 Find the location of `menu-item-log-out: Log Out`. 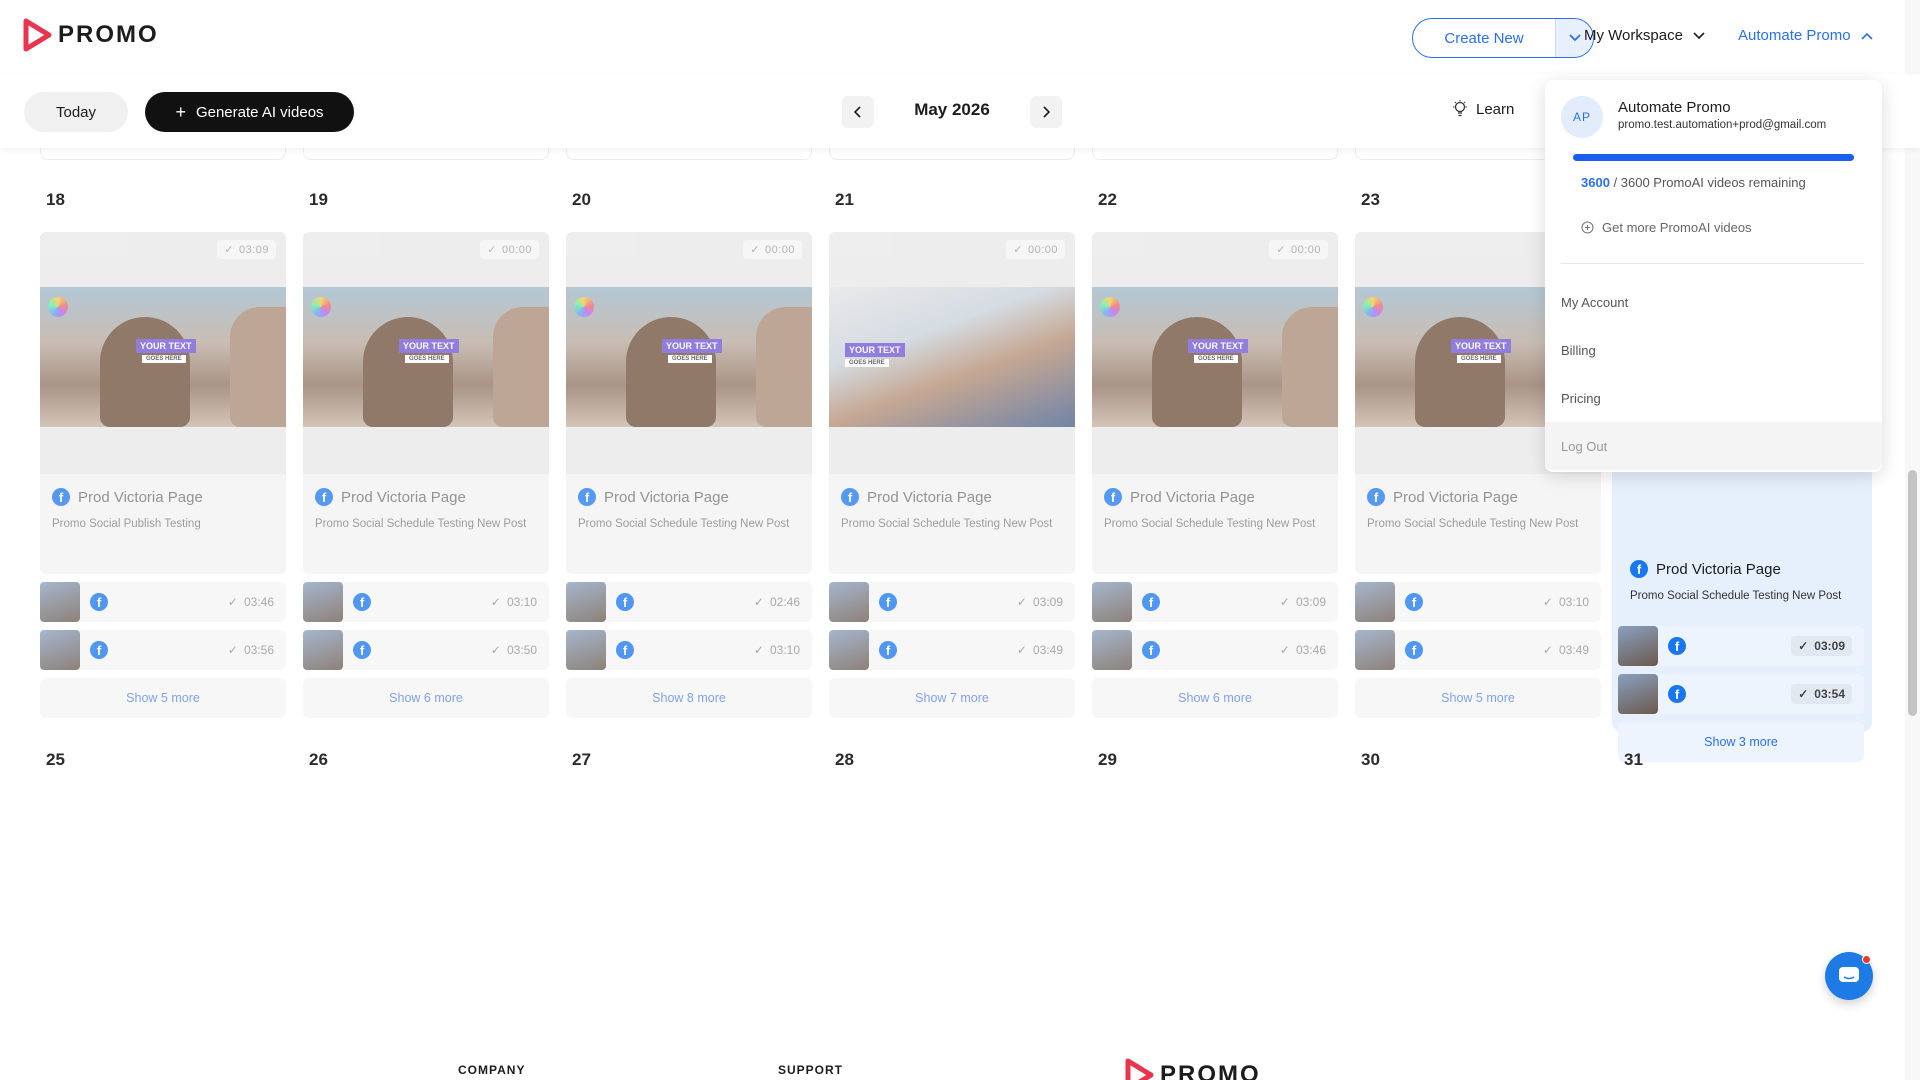

menu-item-log-out: Log Out is located at coordinates (1713, 446).